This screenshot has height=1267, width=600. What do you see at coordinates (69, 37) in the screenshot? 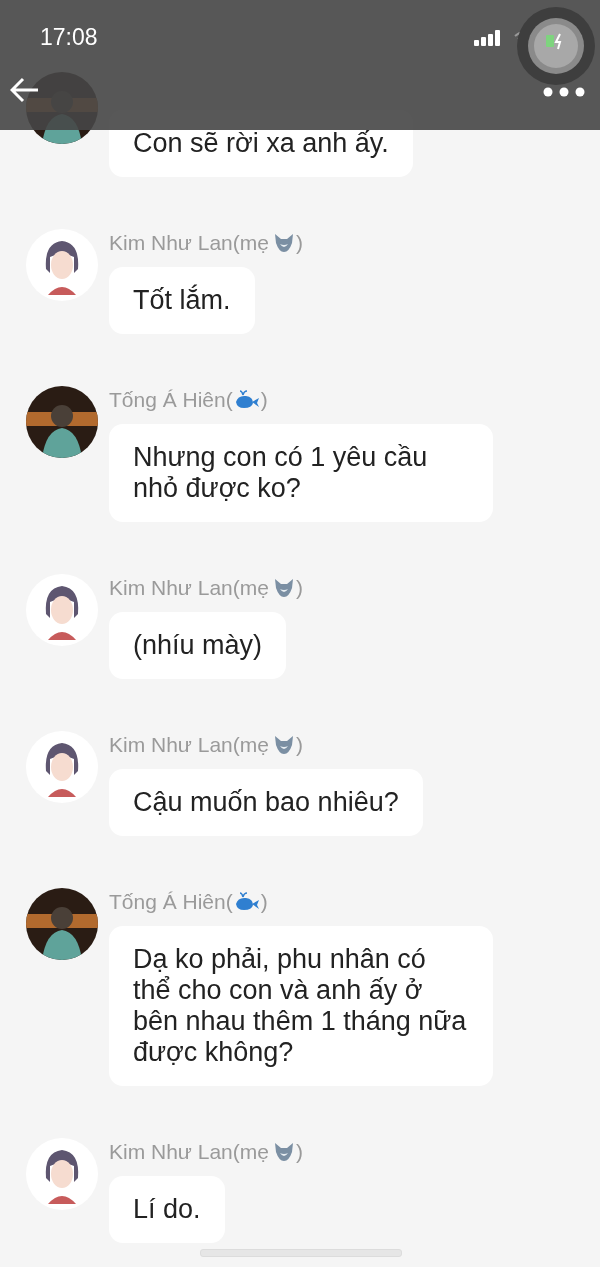
I see `status-time: 17:08` at bounding box center [69, 37].